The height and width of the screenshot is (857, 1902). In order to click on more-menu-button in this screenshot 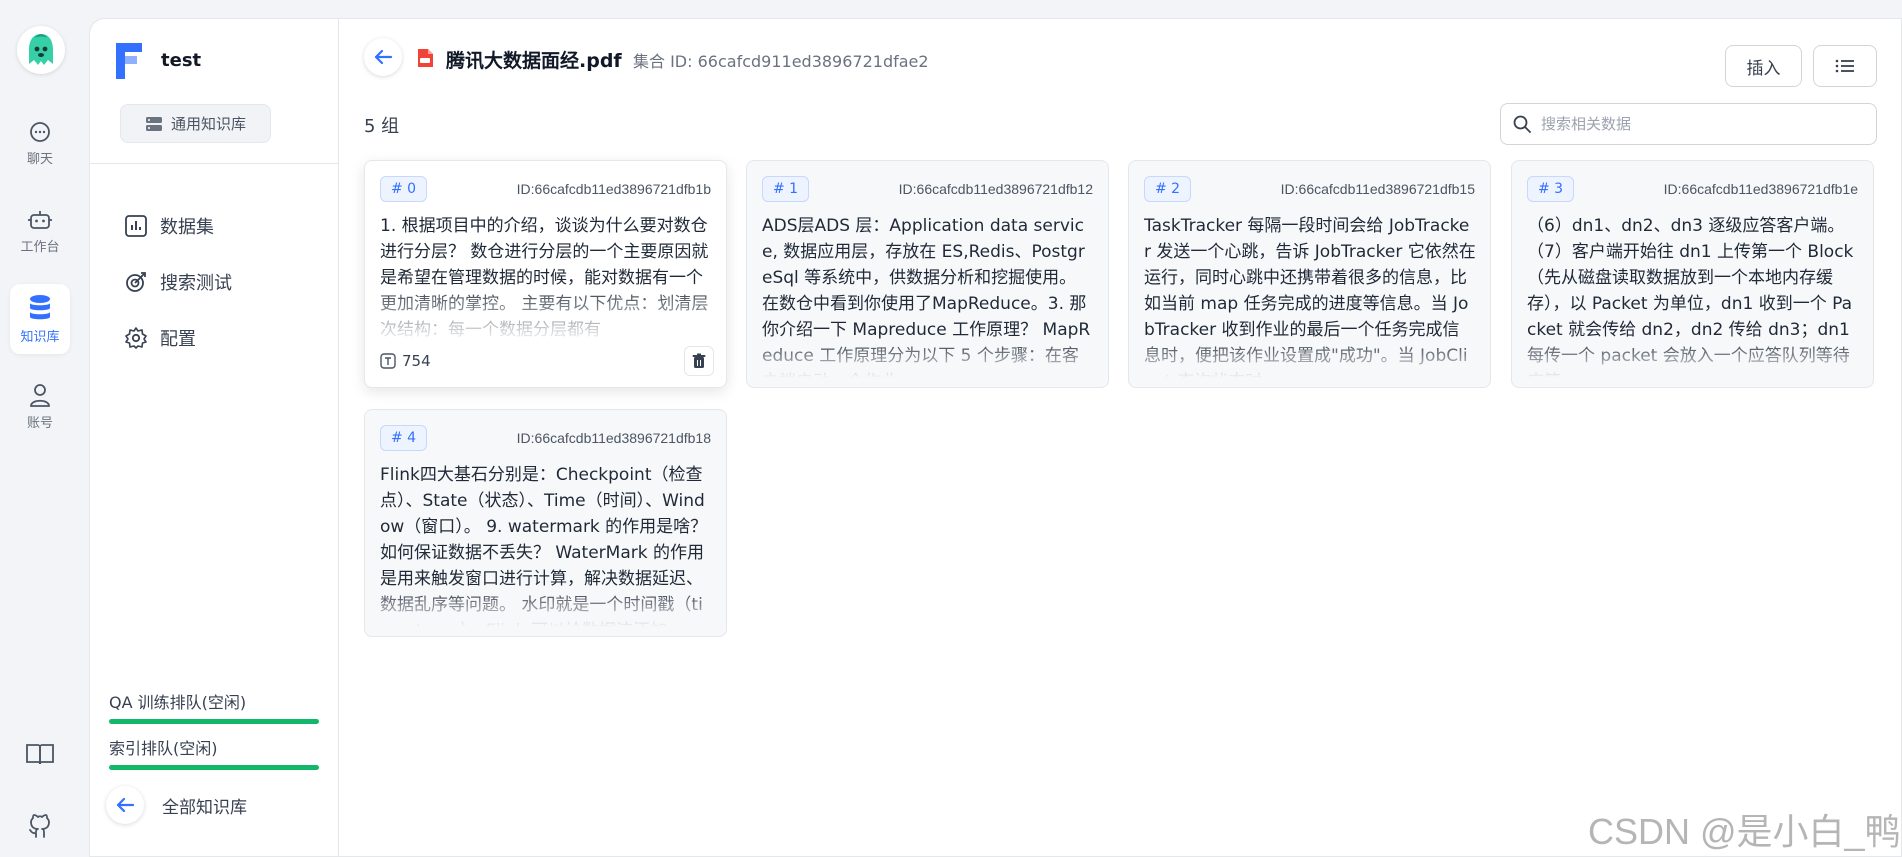, I will do `click(1845, 66)`.